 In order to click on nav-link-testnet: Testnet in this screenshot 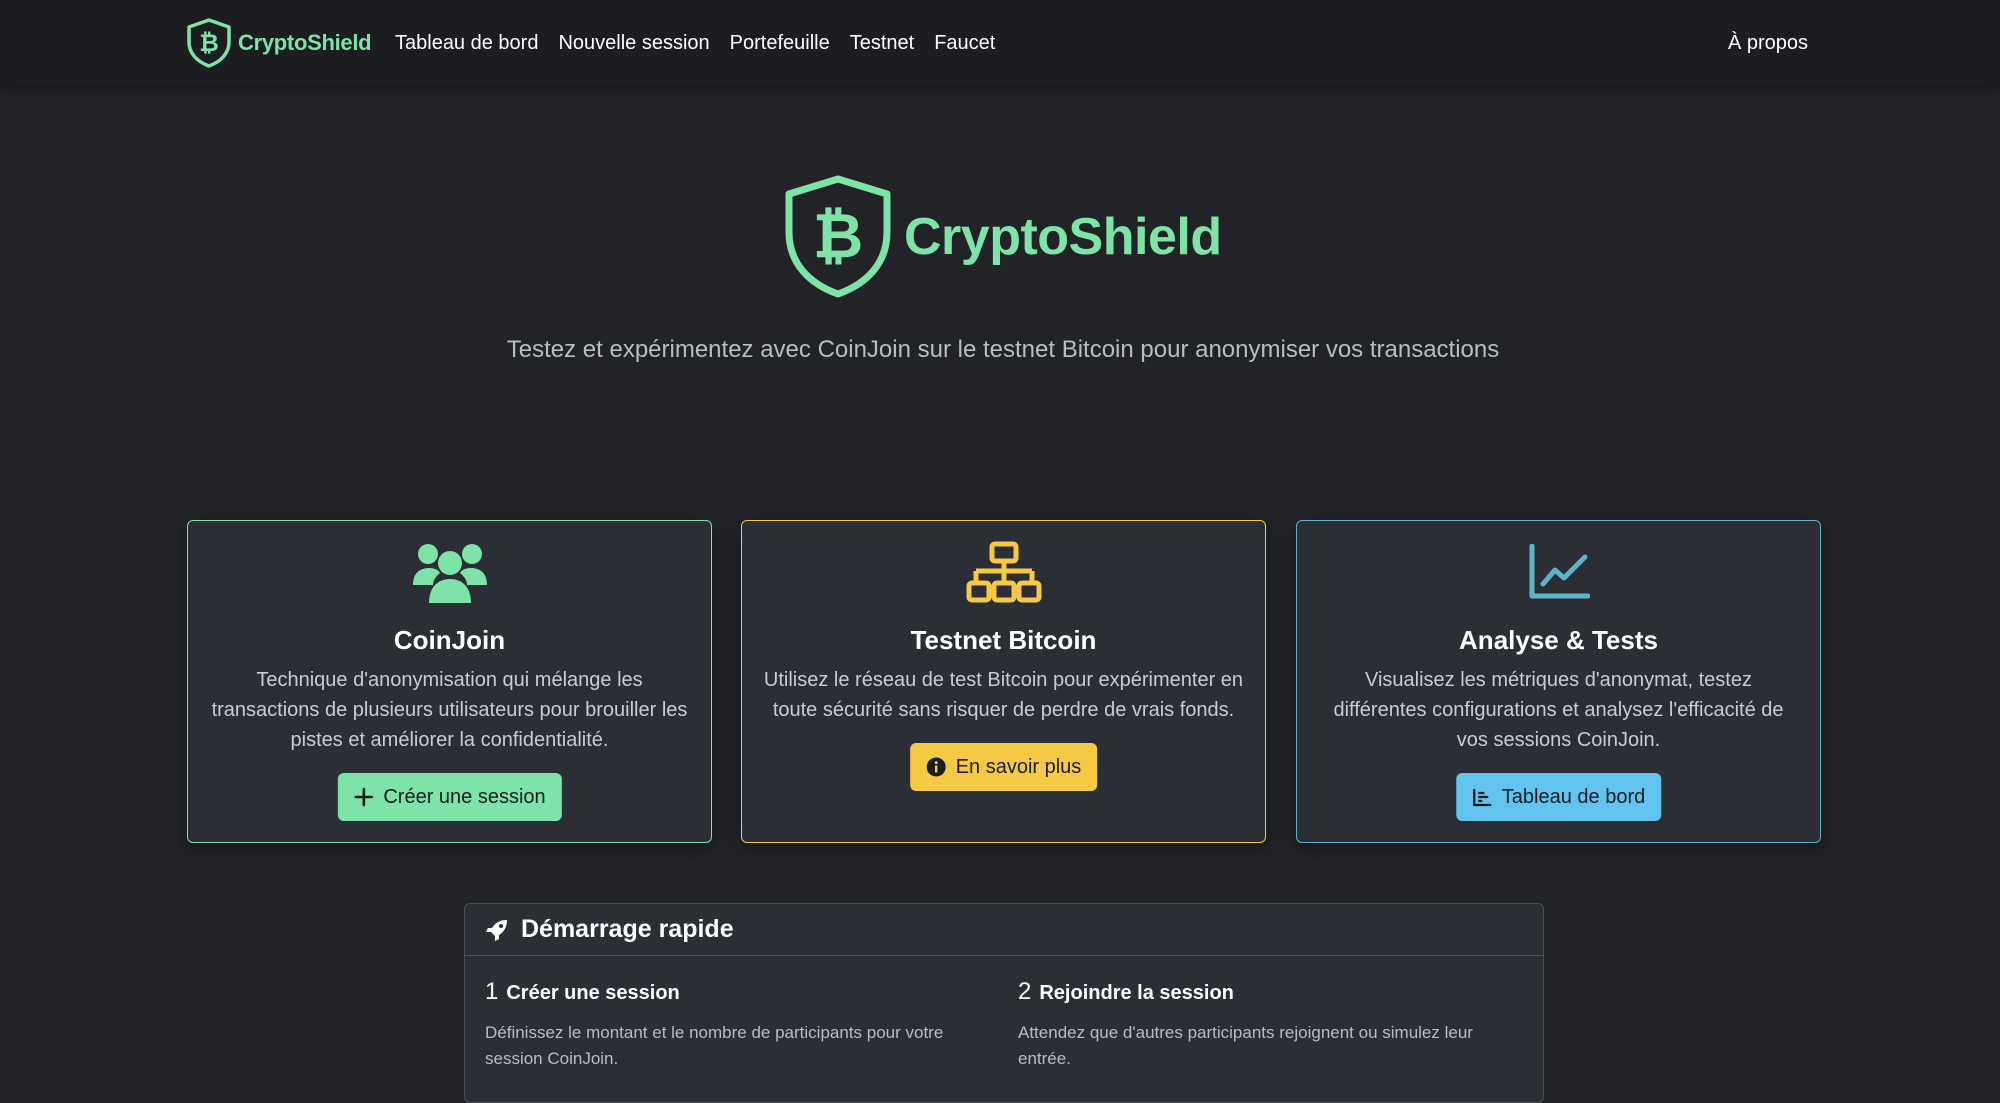, I will do `click(882, 43)`.